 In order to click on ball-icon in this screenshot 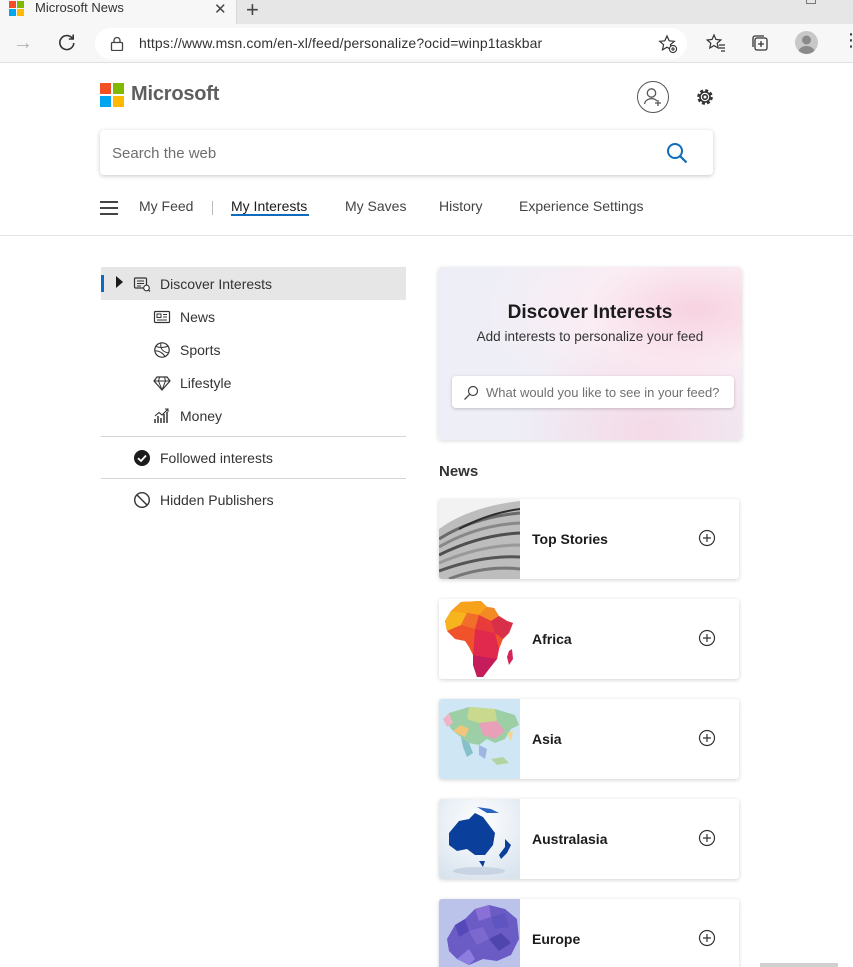, I will do `click(162, 350)`.